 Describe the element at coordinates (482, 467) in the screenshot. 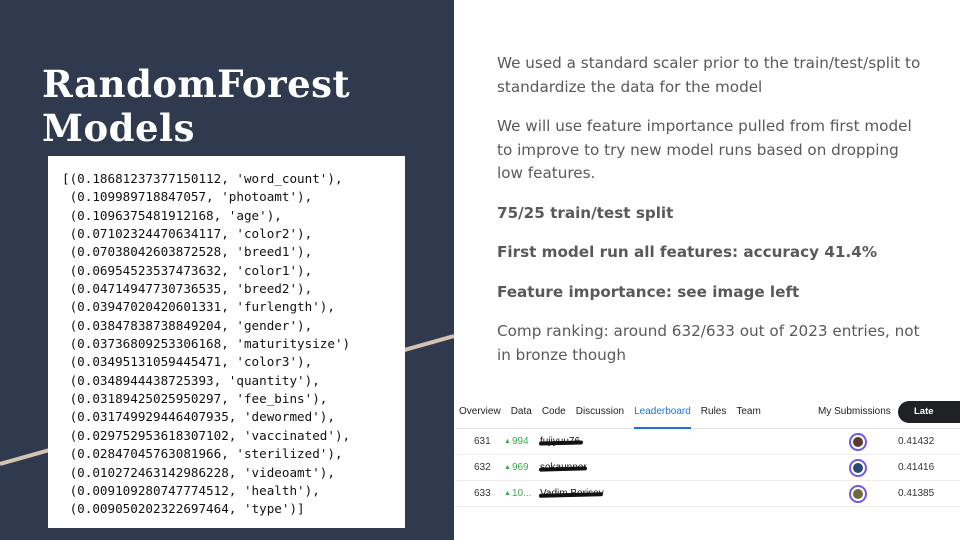

I see `rank: 632` at that location.